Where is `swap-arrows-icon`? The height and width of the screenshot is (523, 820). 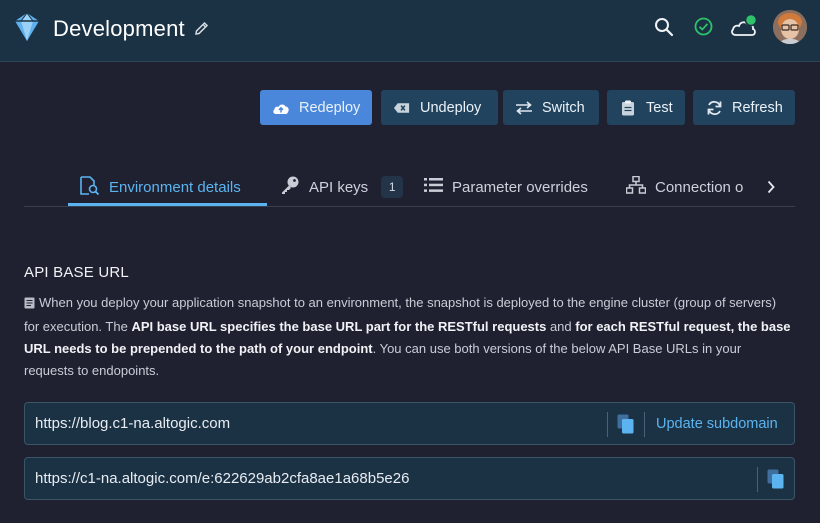
swap-arrows-icon is located at coordinates (524, 108).